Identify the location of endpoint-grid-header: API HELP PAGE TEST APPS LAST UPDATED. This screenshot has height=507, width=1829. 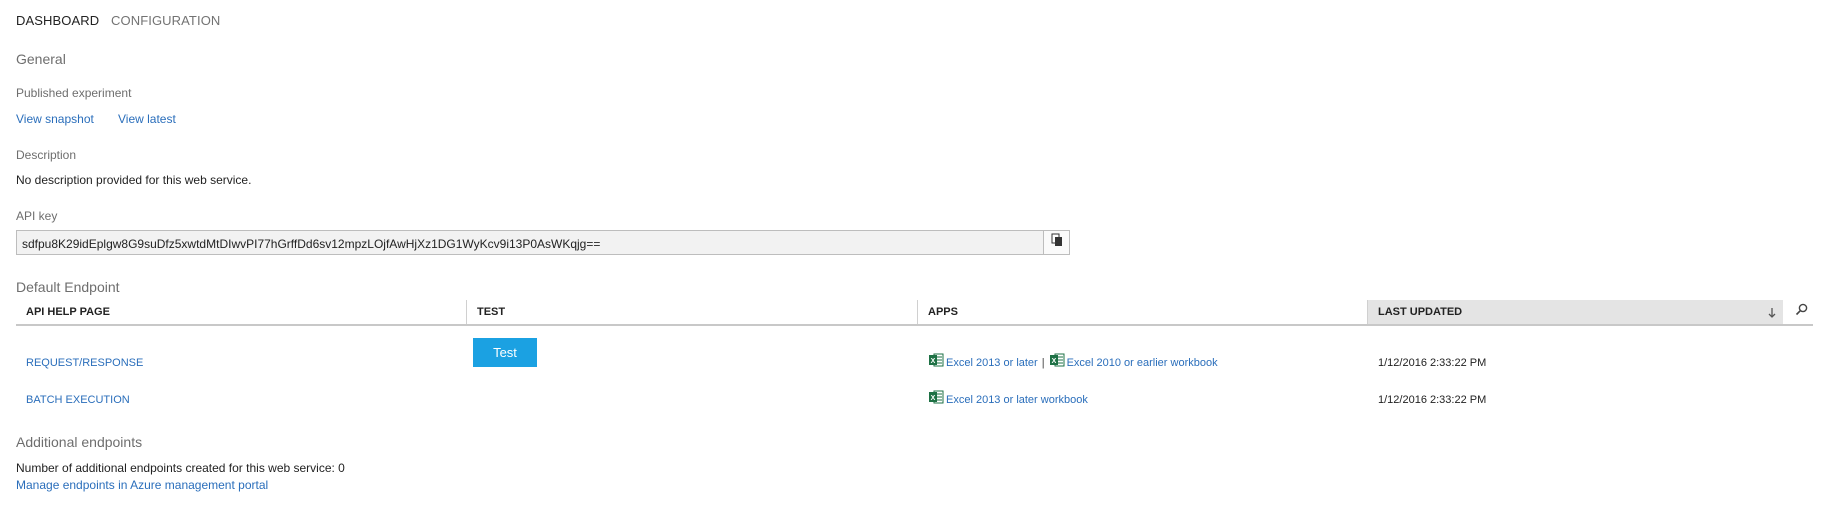
(914, 313).